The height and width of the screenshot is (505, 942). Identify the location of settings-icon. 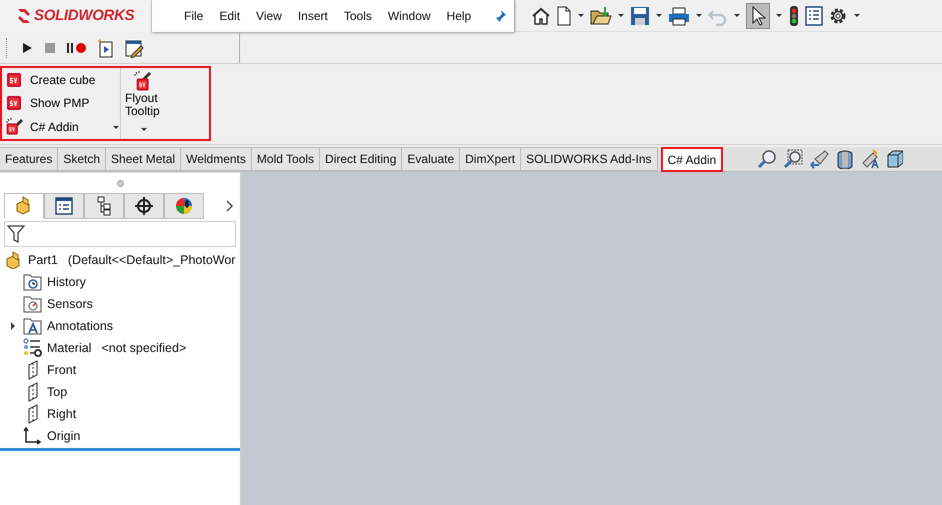
(838, 16).